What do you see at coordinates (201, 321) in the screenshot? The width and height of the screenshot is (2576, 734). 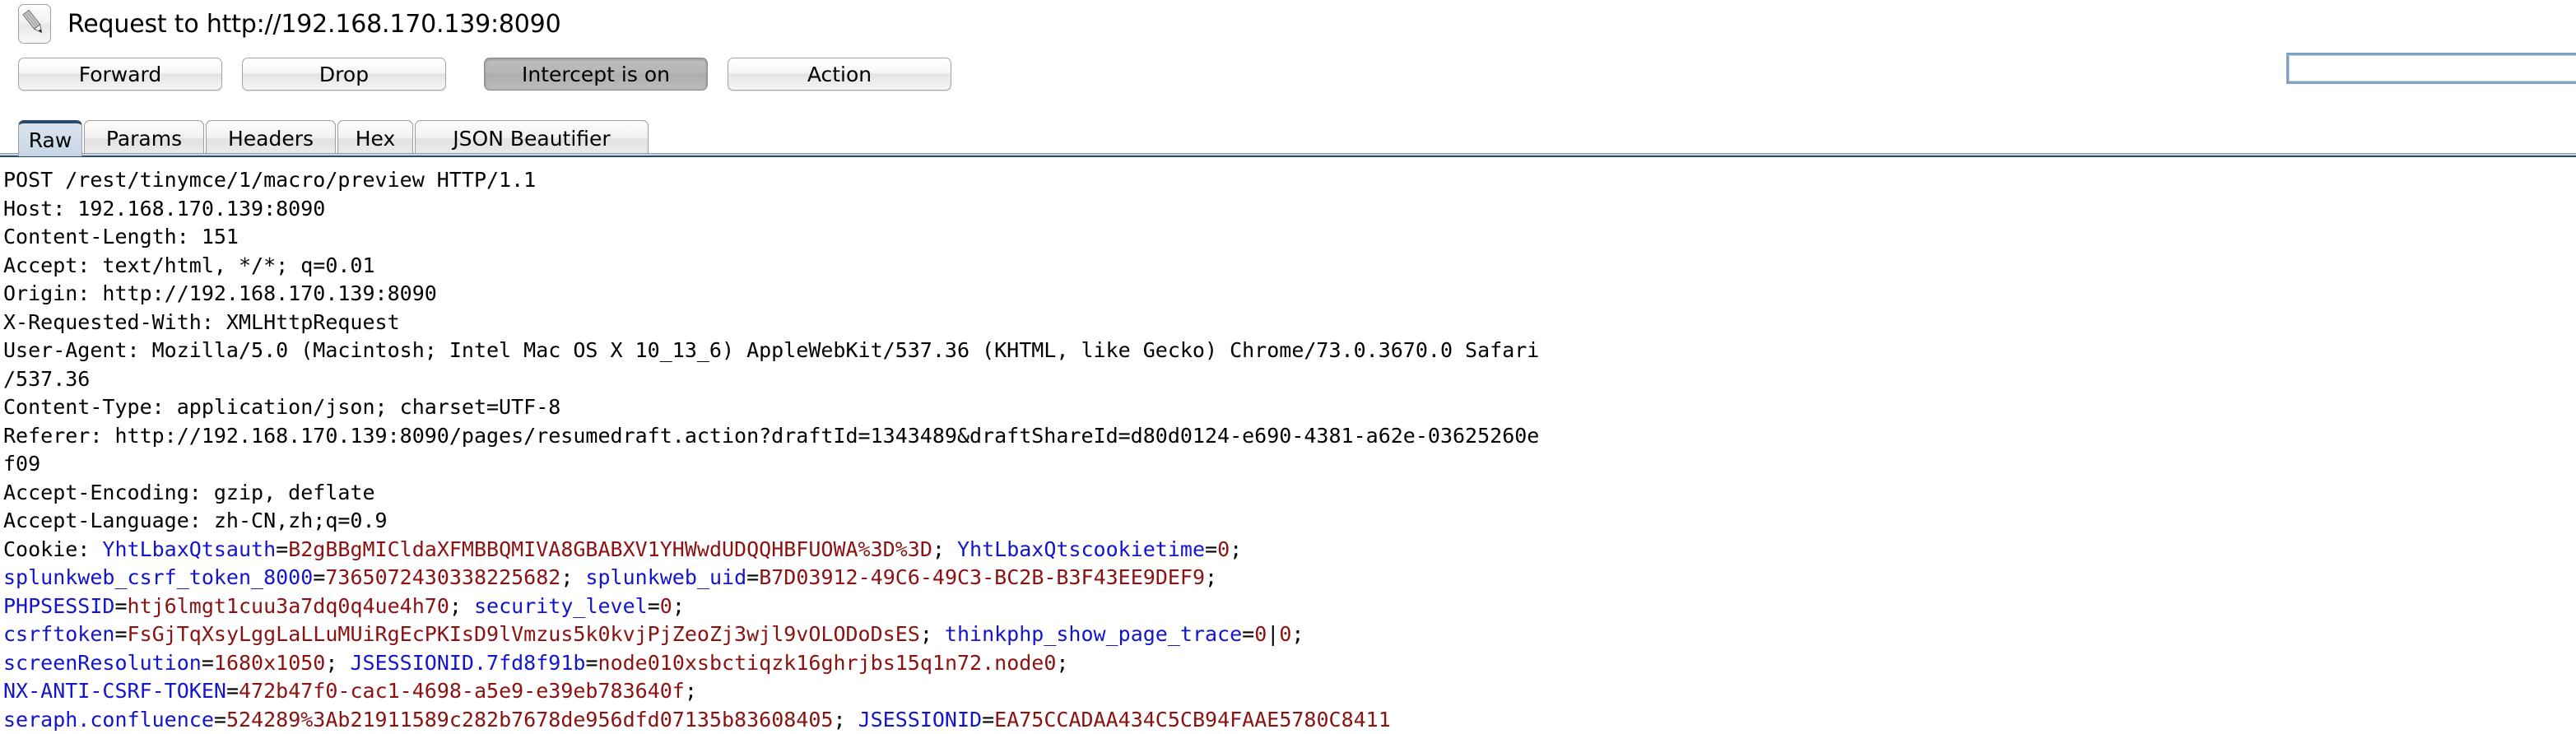 I see `request-line: X-Requested-With: XMLHttpRequest` at bounding box center [201, 321].